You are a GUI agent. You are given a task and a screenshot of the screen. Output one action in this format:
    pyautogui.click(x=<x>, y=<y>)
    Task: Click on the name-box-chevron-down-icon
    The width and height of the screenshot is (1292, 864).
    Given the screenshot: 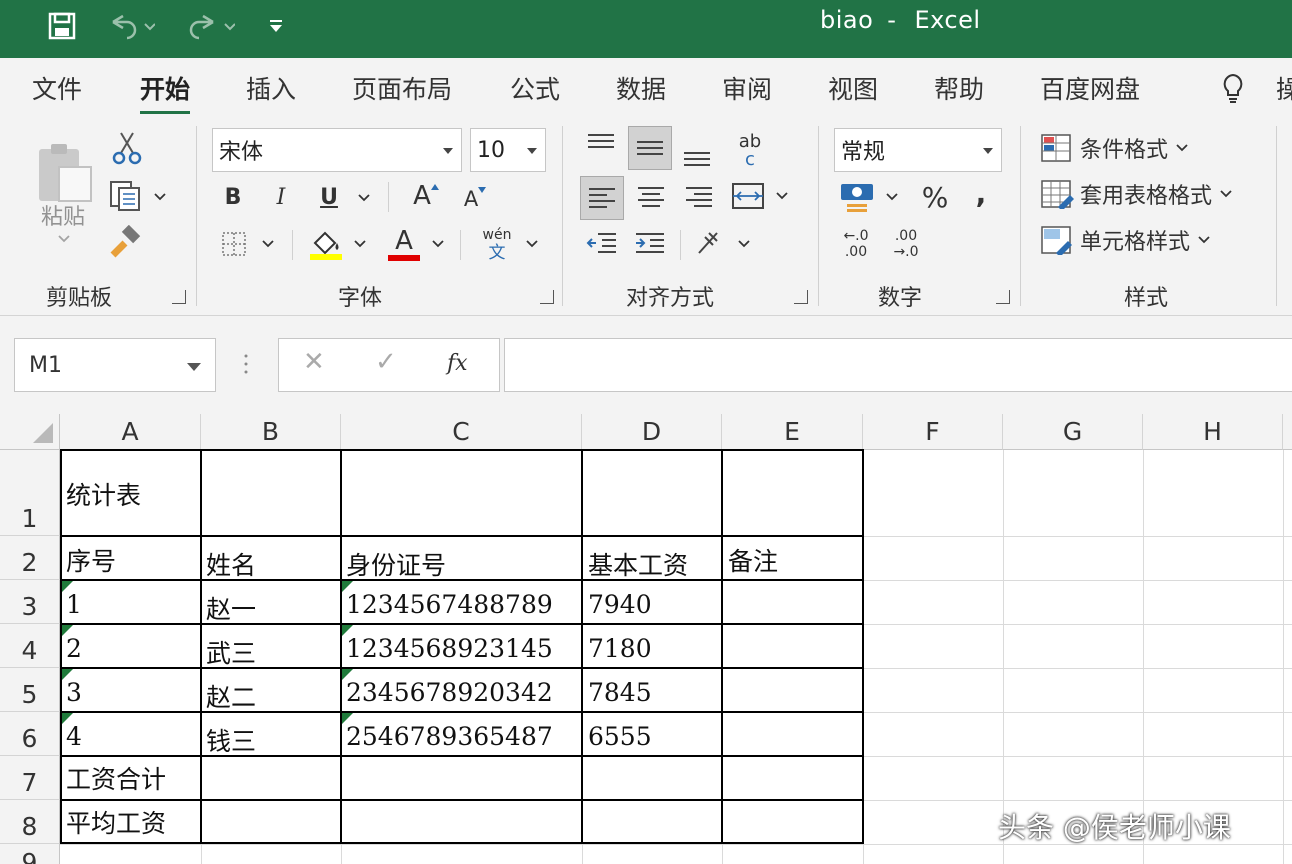 What is the action you would take?
    pyautogui.click(x=194, y=367)
    